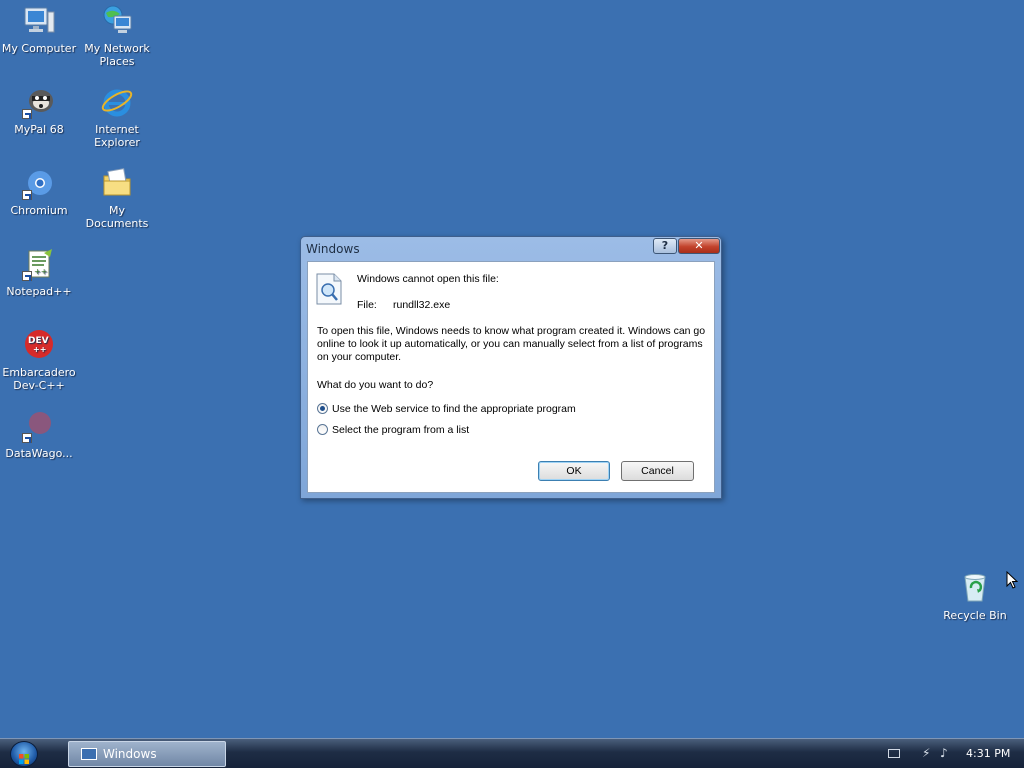 The image size is (1024, 768). Describe the element at coordinates (117, 136) in the screenshot. I see `desktop-icon-label: Internet Explorer` at that location.